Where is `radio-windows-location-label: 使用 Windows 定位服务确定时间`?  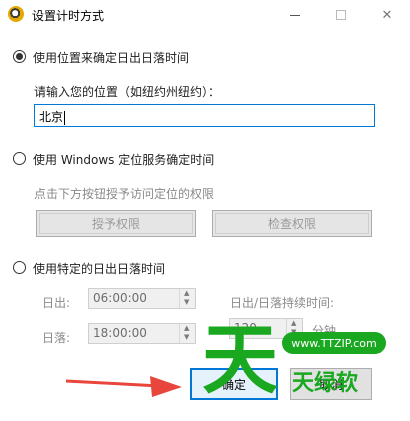 radio-windows-location-label: 使用 Windows 定位服务确定时间 is located at coordinates (123, 159).